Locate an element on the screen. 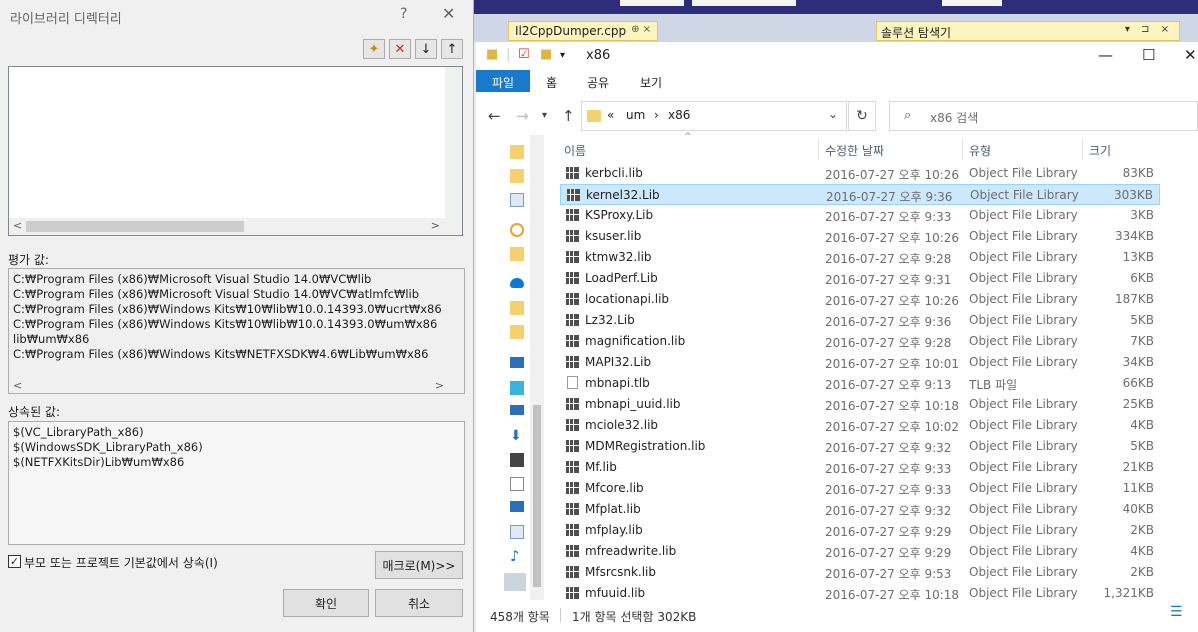 The image size is (1198, 632). creative-cloud-icon is located at coordinates (517, 230).